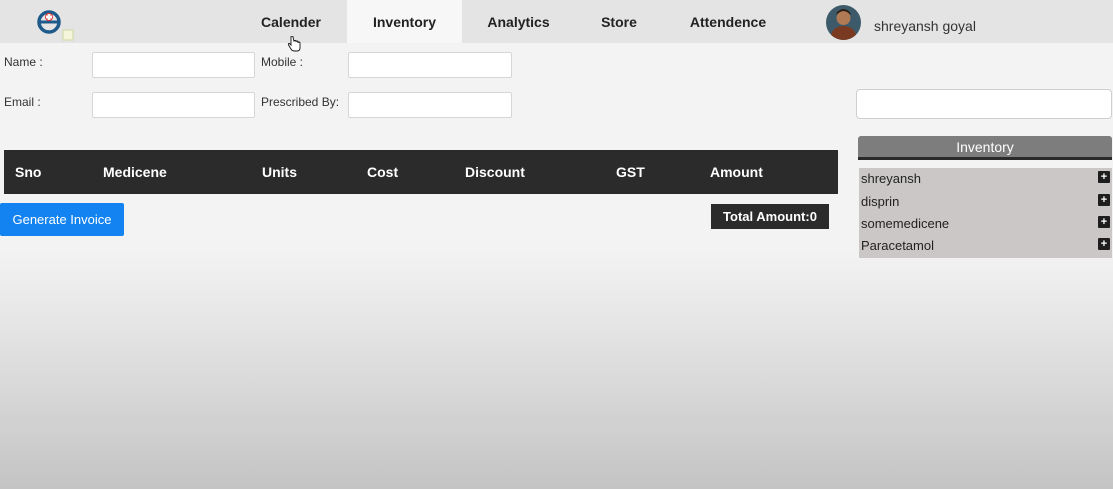 The image size is (1113, 489). What do you see at coordinates (985, 246) in the screenshot?
I see `inventory-item: Paracetamol +` at bounding box center [985, 246].